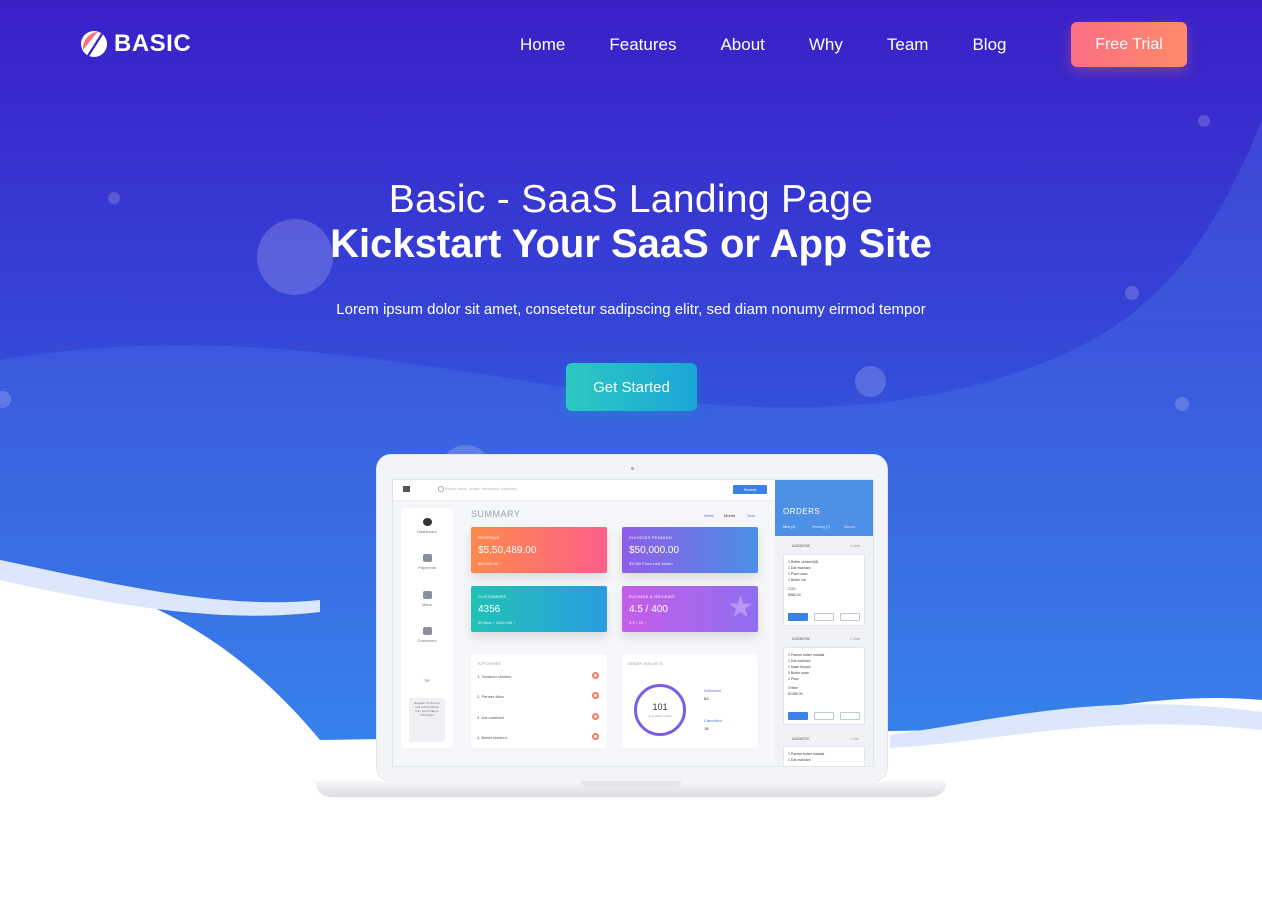 This screenshot has width=1262, height=919. Describe the element at coordinates (855, 639) in the screenshot. I see `order-time: 2 mins` at that location.